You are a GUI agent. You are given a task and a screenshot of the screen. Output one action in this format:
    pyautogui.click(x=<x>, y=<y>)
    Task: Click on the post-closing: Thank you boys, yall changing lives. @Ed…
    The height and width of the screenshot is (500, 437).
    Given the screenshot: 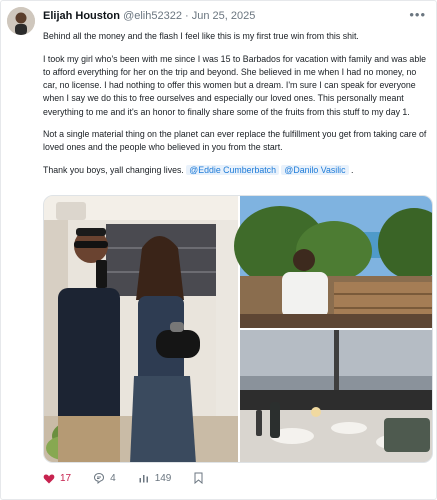 What is the action you would take?
    pyautogui.click(x=237, y=170)
    